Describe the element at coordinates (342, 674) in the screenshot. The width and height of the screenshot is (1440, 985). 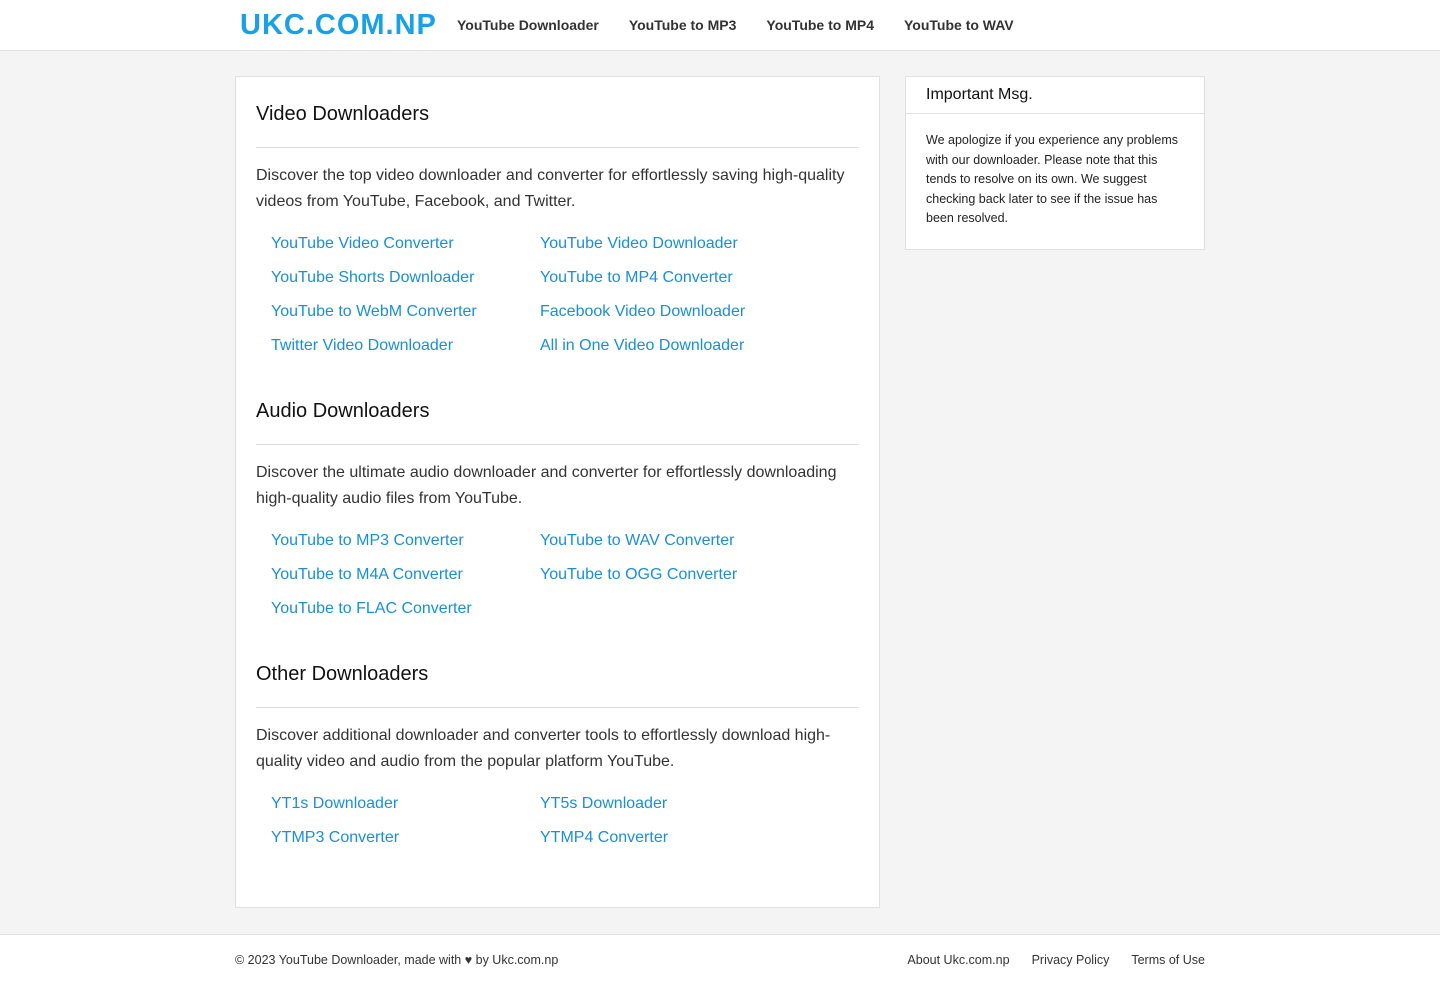
I see `section-title: Other Downloaders` at that location.